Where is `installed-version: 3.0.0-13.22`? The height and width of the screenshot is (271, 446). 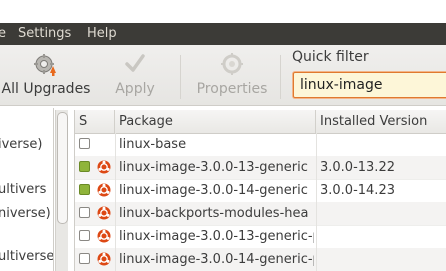
installed-version: 3.0.0-13.22 is located at coordinates (357, 167).